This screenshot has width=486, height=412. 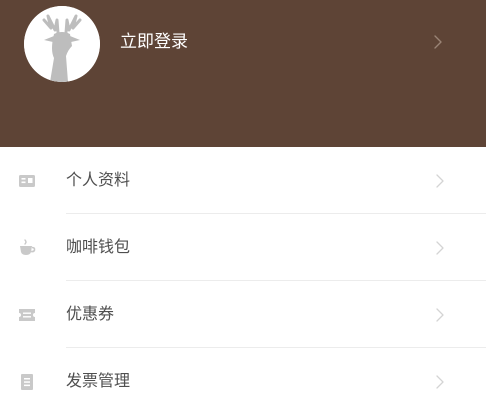 I want to click on menu-item-label: 发票管理, so click(x=98, y=380).